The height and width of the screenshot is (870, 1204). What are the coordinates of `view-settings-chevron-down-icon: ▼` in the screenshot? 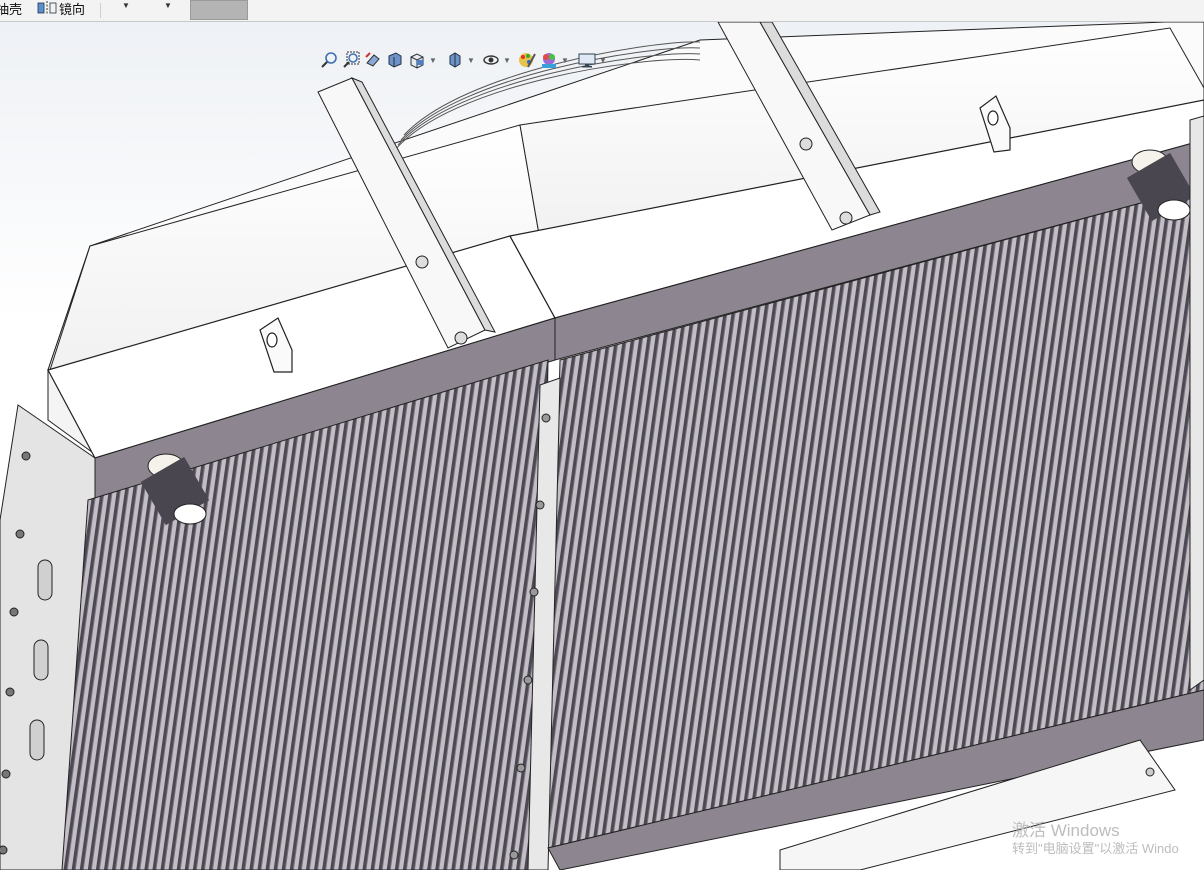 It's located at (603, 60).